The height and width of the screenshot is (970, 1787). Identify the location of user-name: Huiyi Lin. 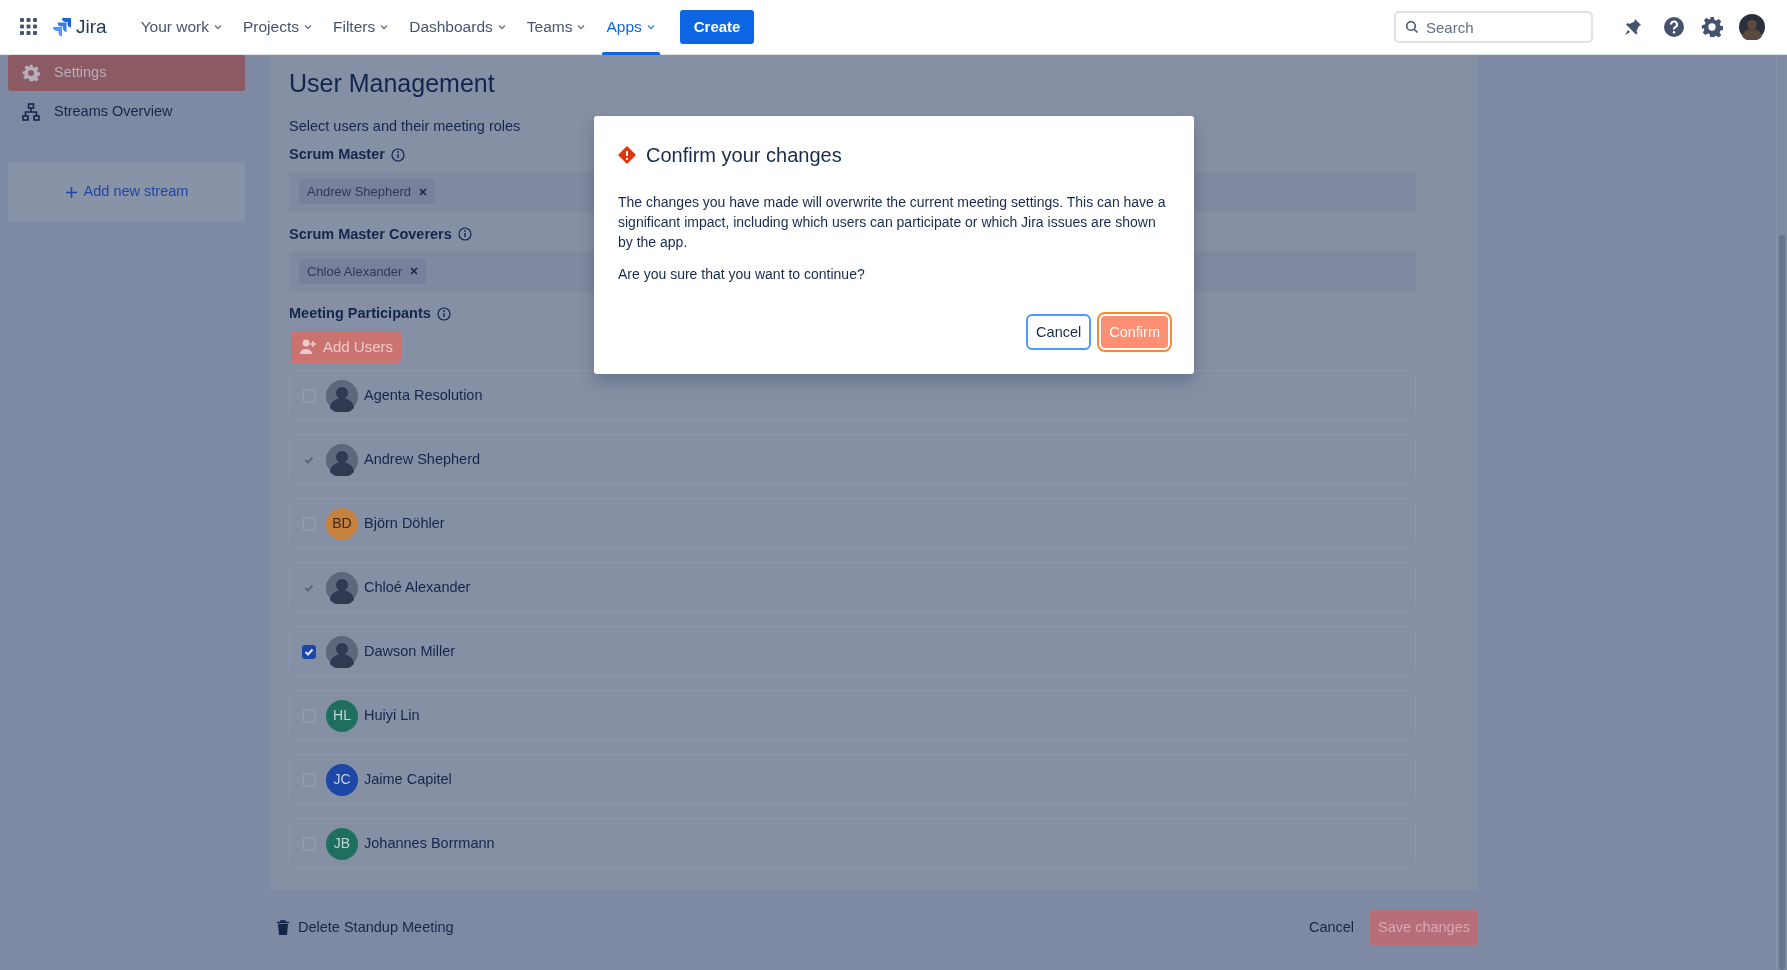
(392, 715).